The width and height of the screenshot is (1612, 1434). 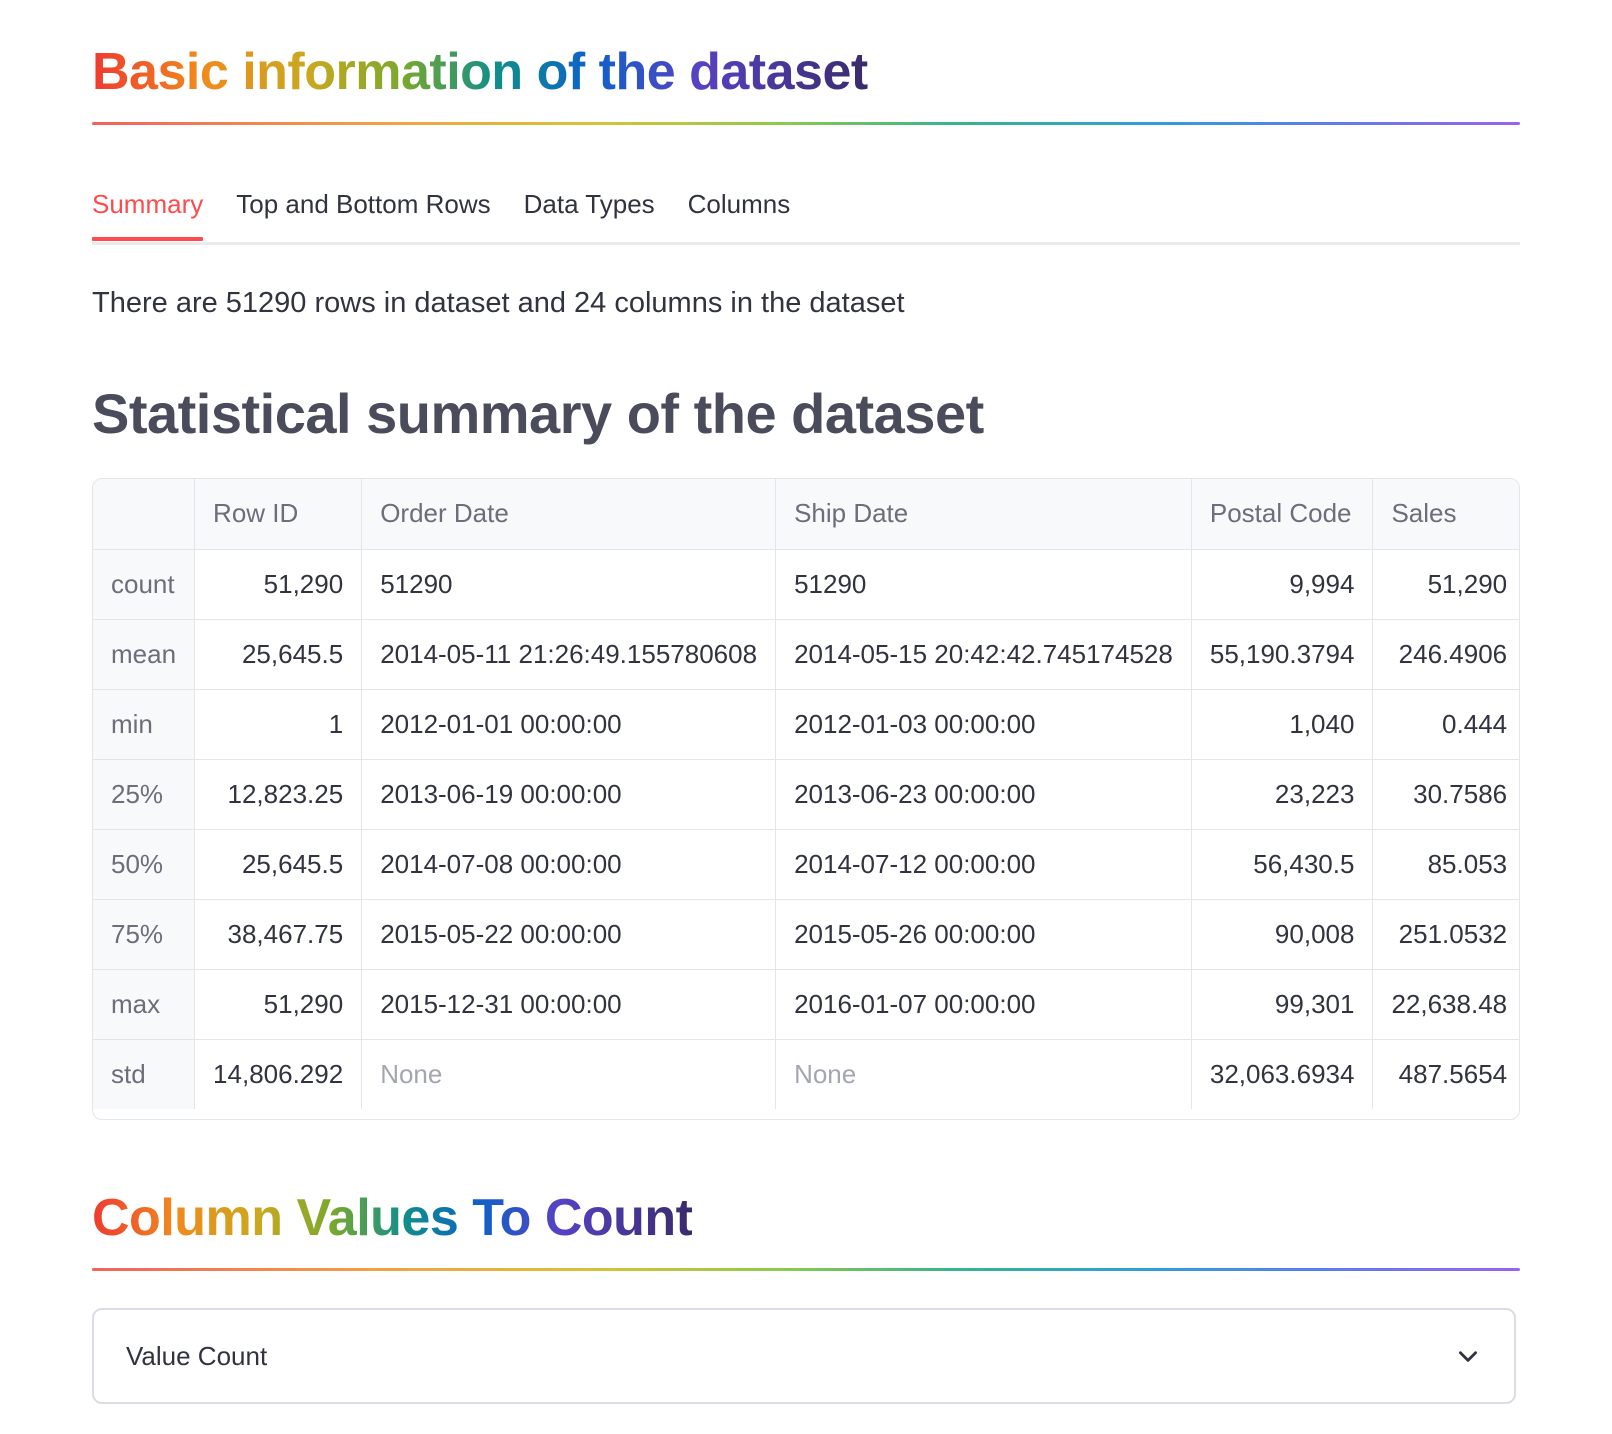 I want to click on table-cell: 251.0532, so click(x=1445, y=934).